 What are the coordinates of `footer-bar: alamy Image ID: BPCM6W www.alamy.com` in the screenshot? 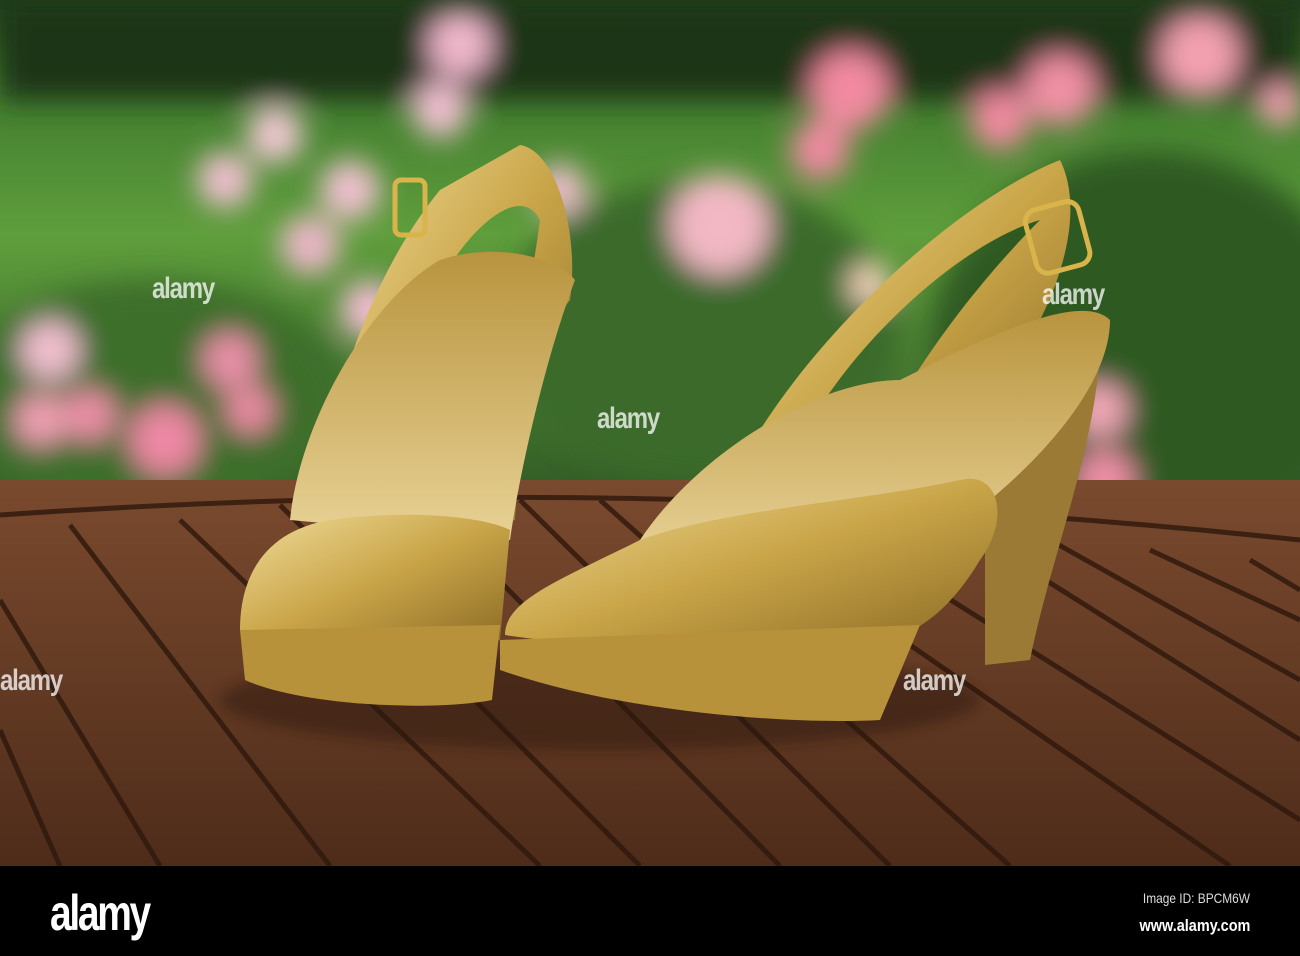 It's located at (650, 911).